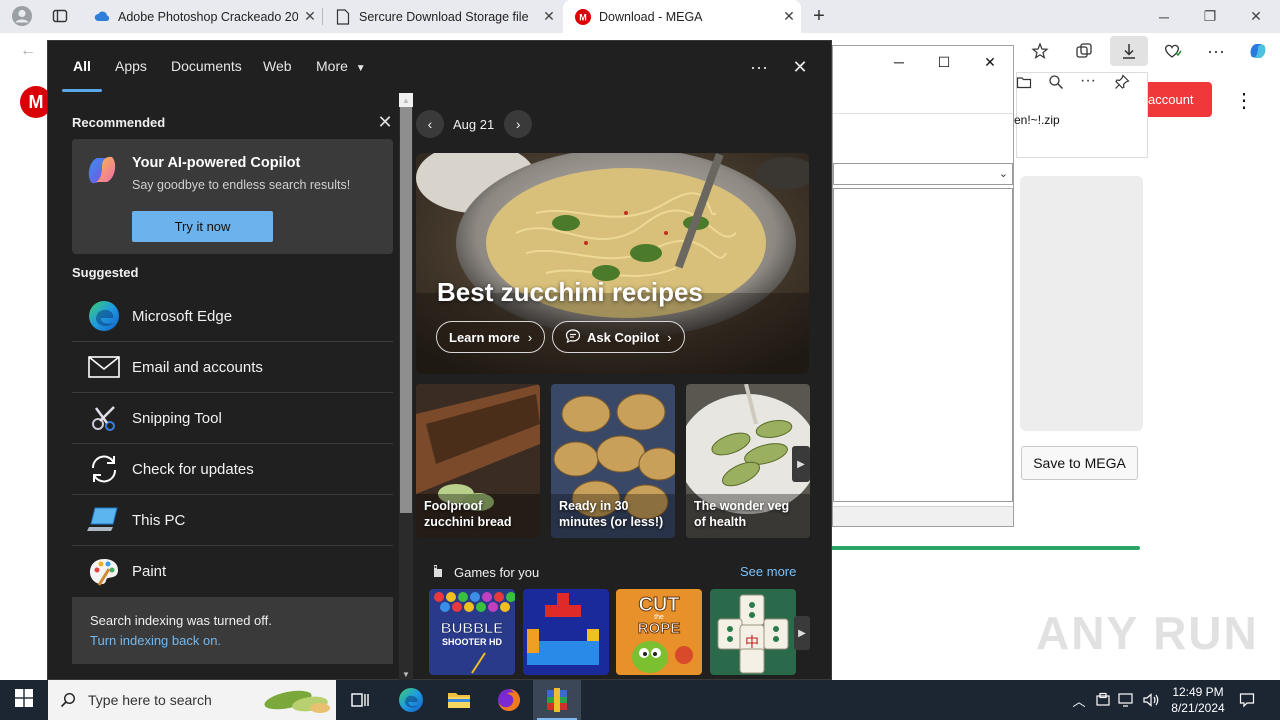 The height and width of the screenshot is (720, 1280). Describe the element at coordinates (753, 632) in the screenshot. I see `game-mahjong: 中` at that location.